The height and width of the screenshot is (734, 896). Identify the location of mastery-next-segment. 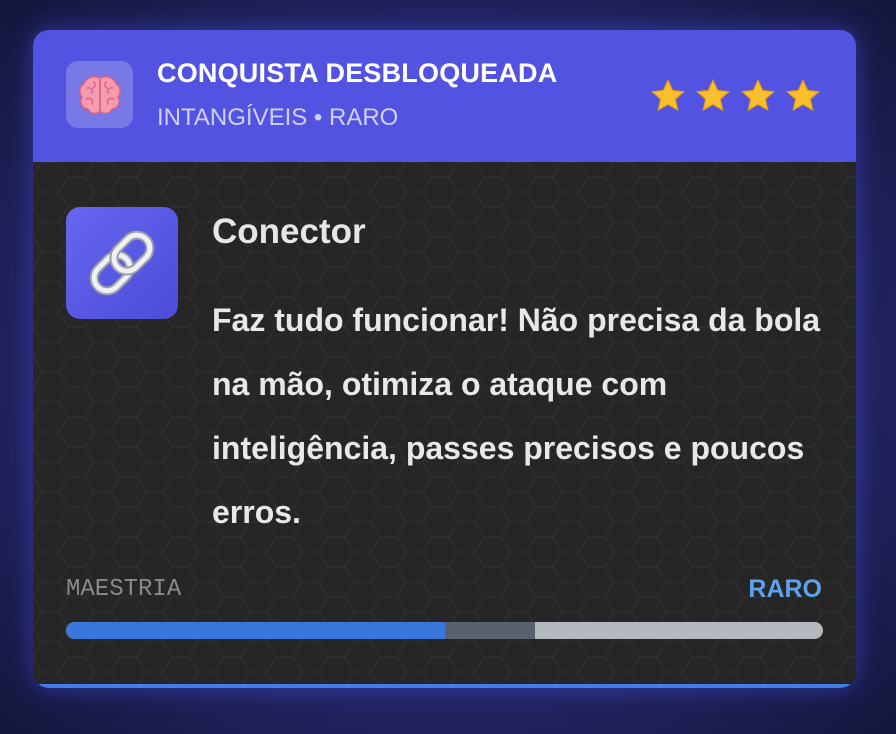
(490, 630).